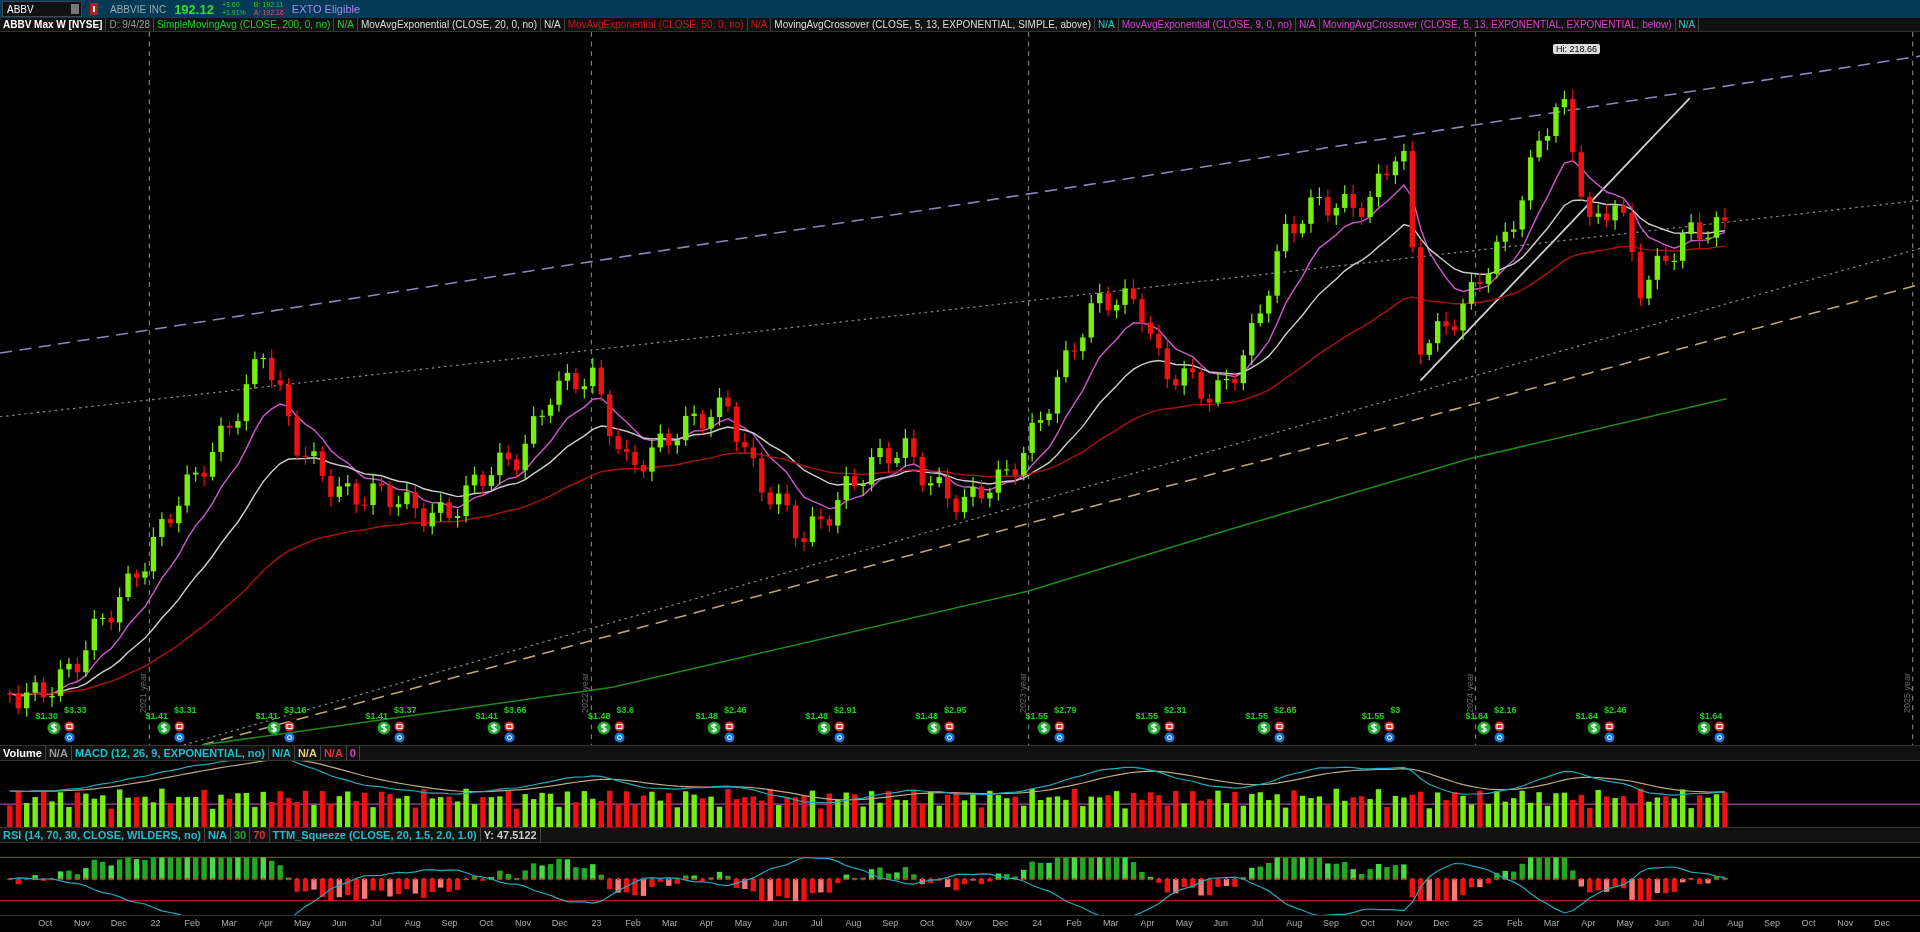 The height and width of the screenshot is (932, 1920). Describe the element at coordinates (23, 753) in the screenshot. I see `study-label: Volume` at that location.